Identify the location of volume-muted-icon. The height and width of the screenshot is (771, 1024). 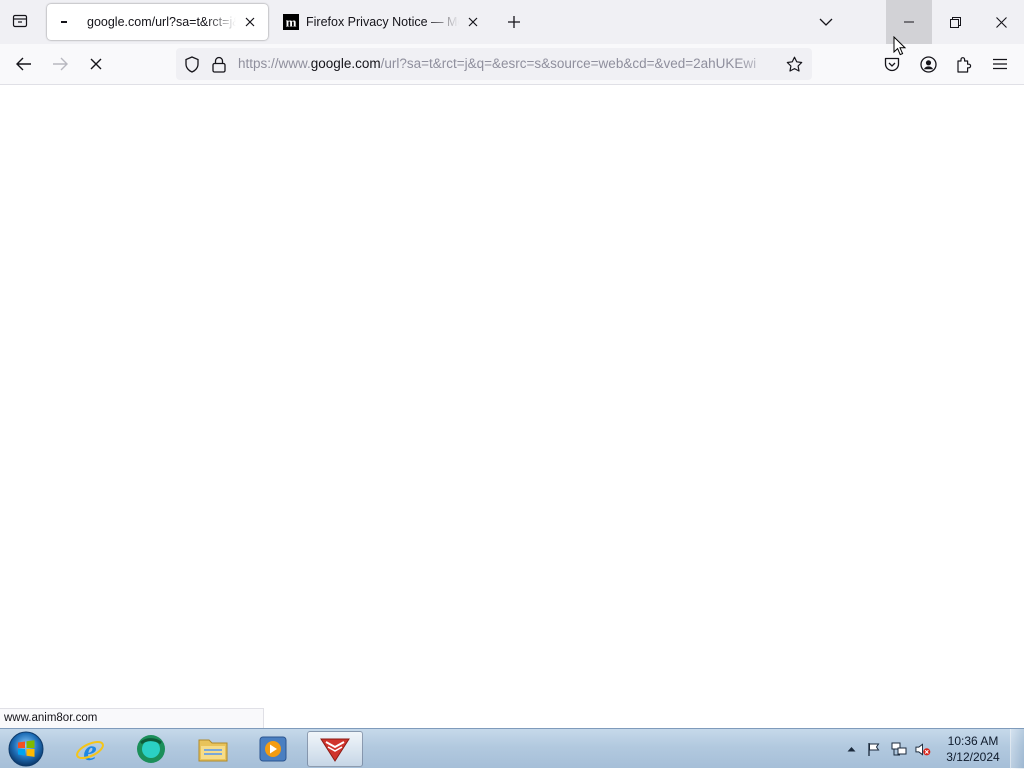
(923, 749).